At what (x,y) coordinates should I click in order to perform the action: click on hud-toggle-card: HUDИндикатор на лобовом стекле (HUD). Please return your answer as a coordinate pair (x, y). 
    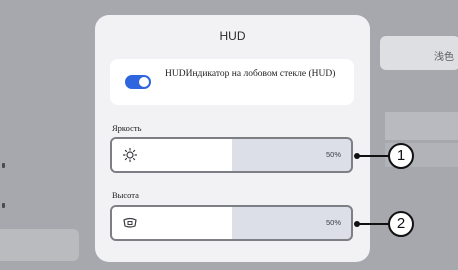
    Looking at the image, I should click on (232, 82).